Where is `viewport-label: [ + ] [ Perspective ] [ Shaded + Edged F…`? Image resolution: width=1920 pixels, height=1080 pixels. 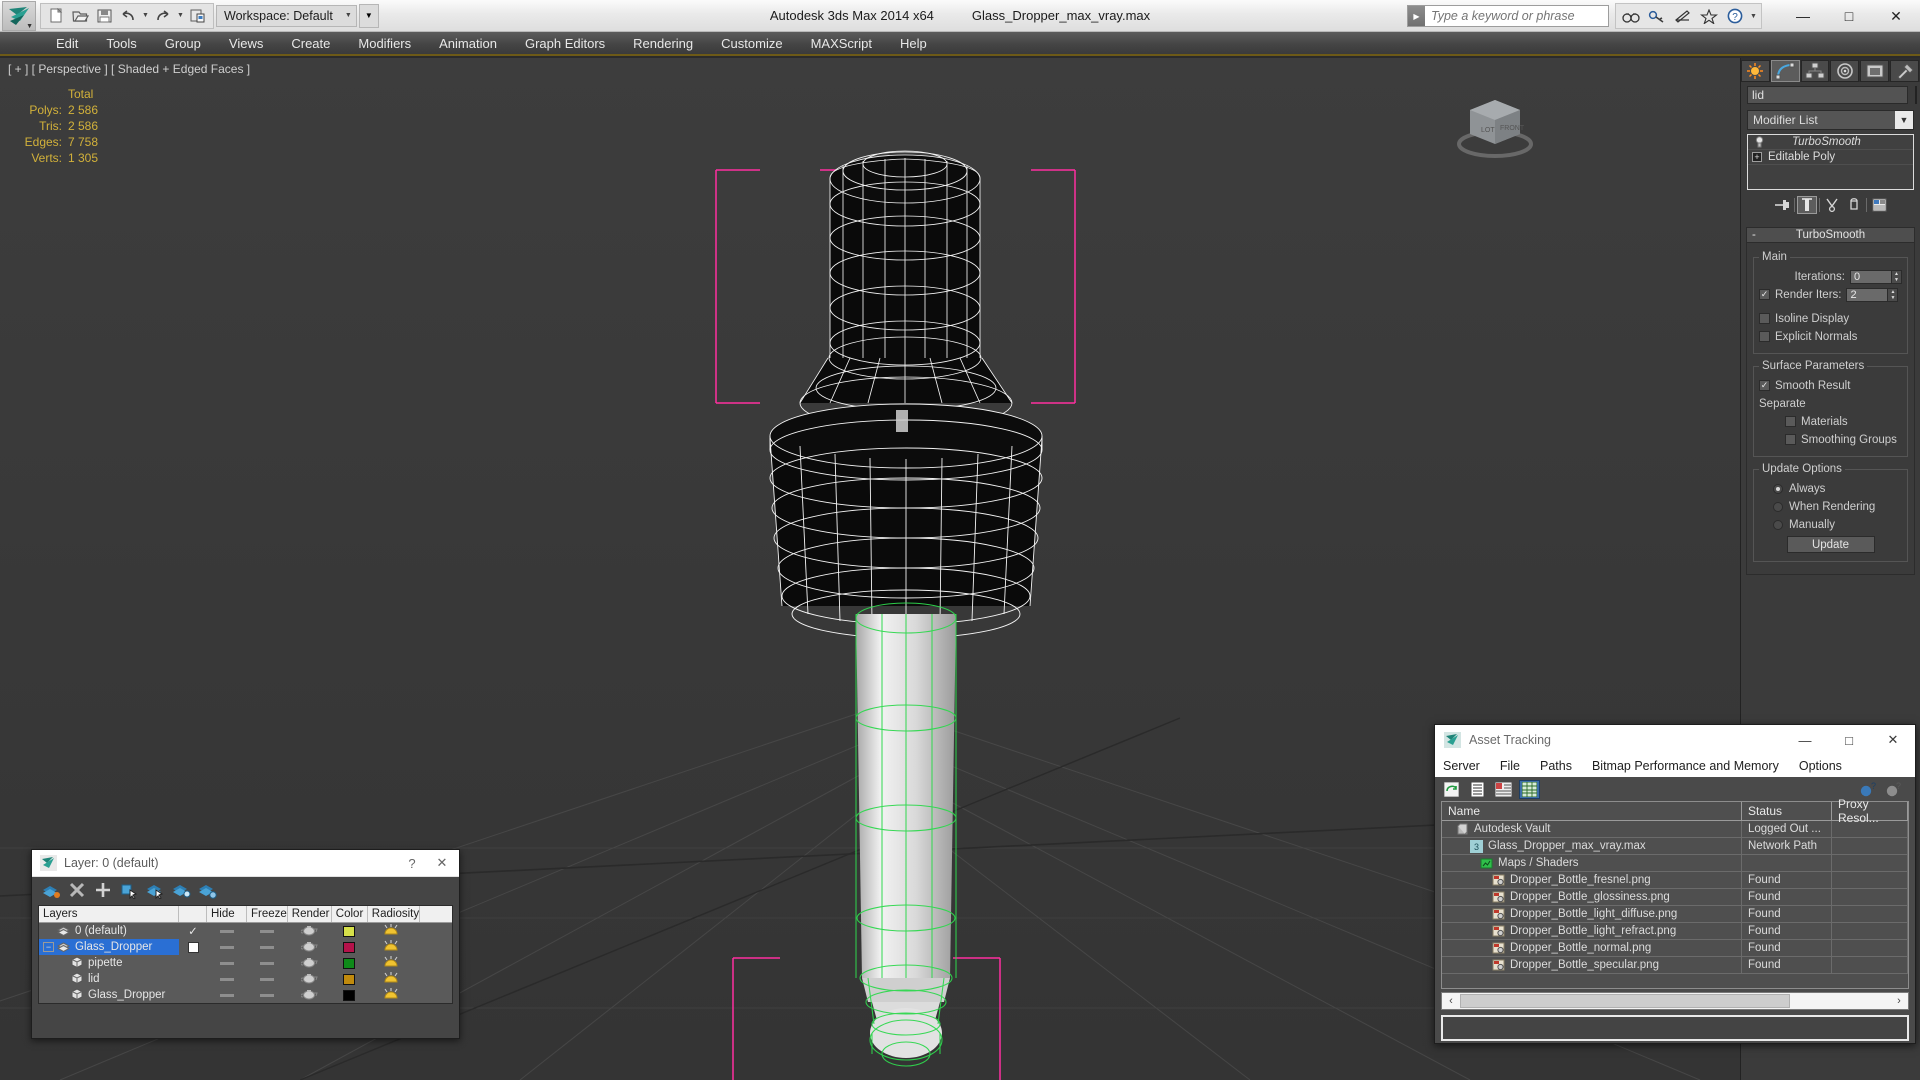
viewport-label: [ + ] [ Perspective ] [ Shaded + Edged F… is located at coordinates (129, 69).